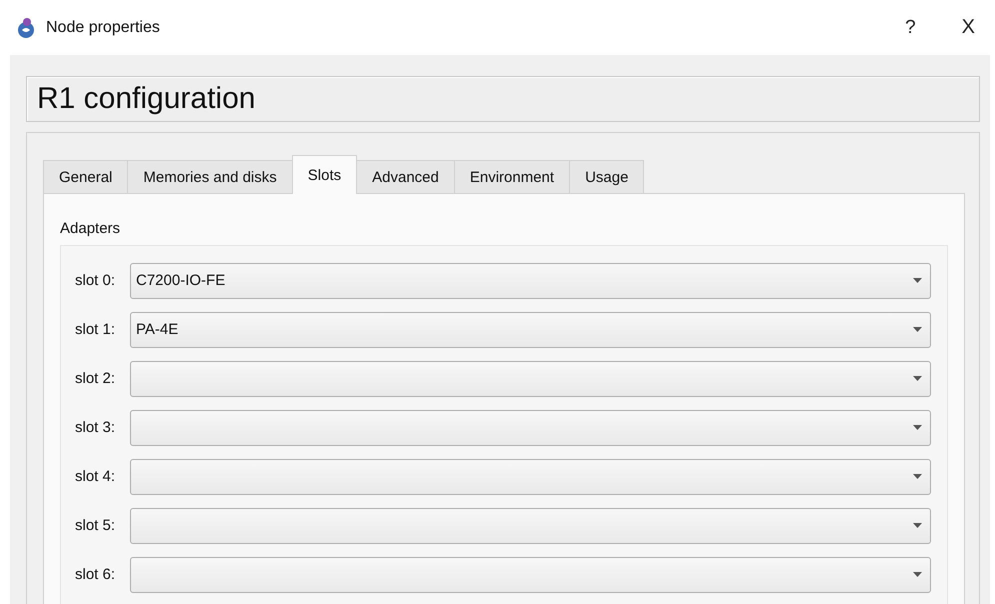 The image size is (995, 604). I want to click on tab: General, so click(85, 176).